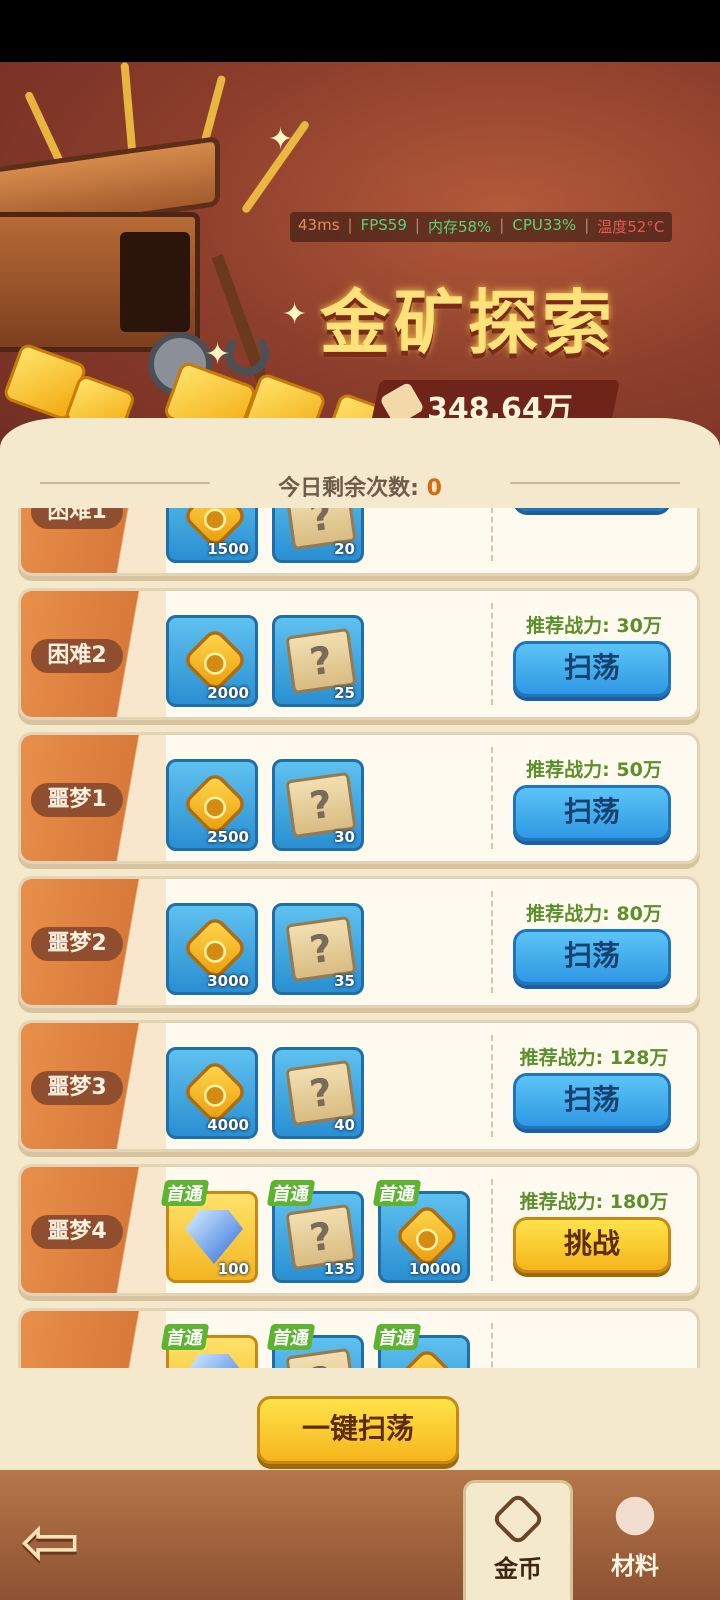 Image resolution: width=720 pixels, height=1600 pixels. I want to click on reward-item: ? 35, so click(318, 949).